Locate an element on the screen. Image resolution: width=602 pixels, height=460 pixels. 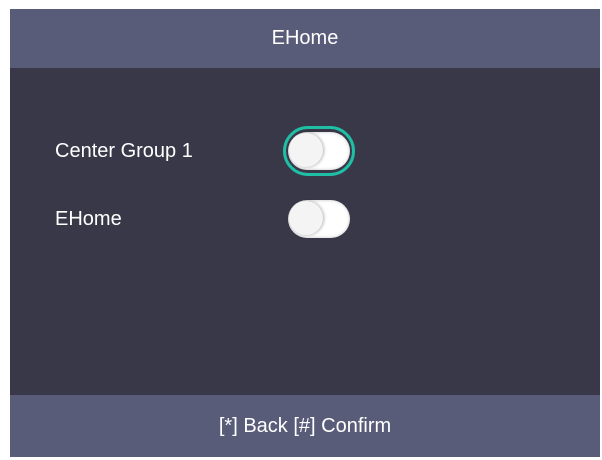
key-hint-bar: [*] Back [#] Confirm is located at coordinates (305, 426).